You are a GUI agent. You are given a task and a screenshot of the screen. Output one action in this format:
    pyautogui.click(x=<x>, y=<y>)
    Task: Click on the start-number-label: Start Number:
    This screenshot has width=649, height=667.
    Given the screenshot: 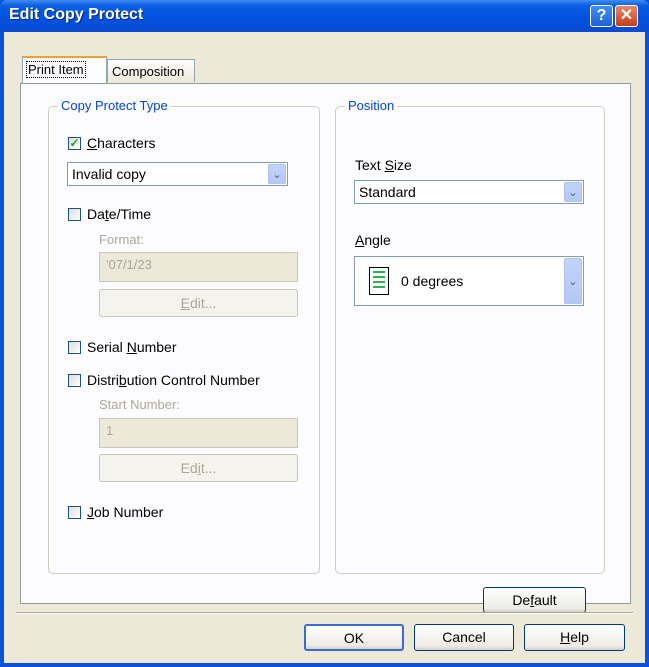 What is the action you would take?
    pyautogui.click(x=139, y=404)
    